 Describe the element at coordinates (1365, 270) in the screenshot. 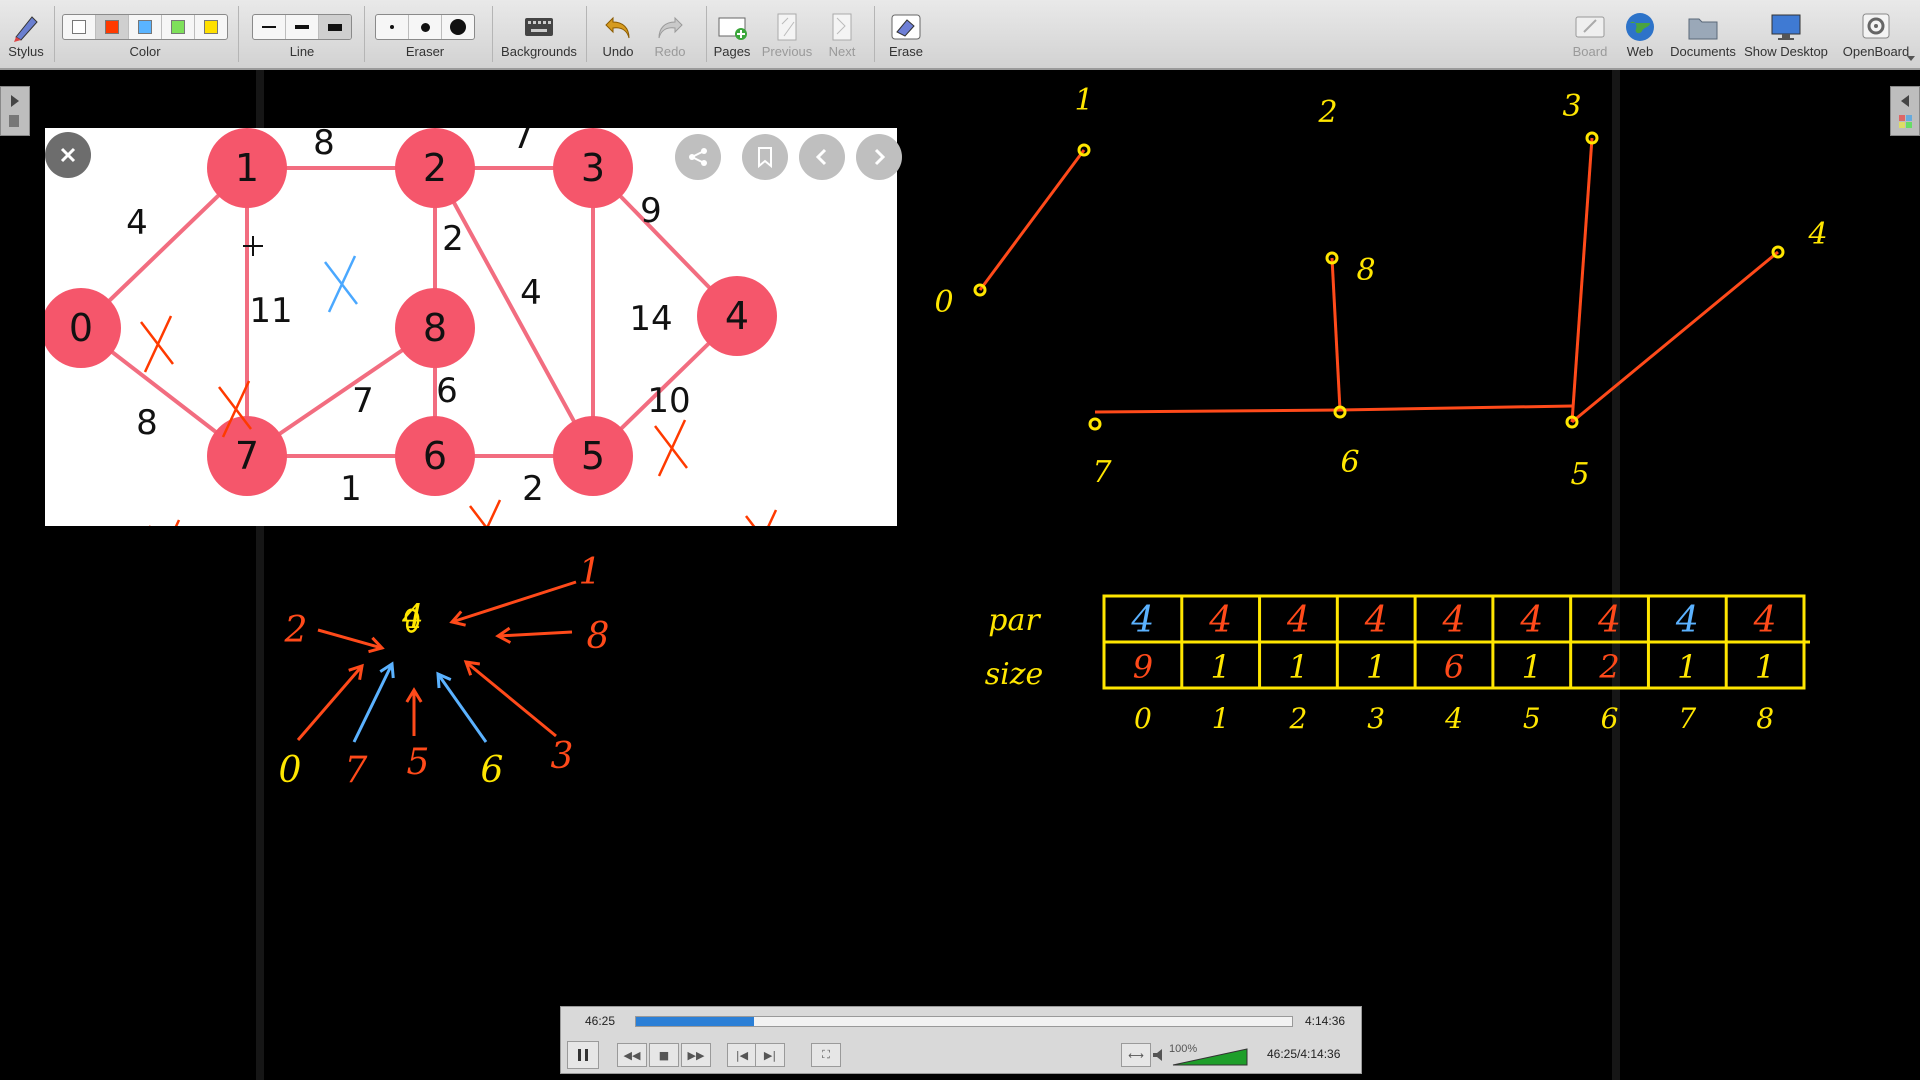

I see `tree-node-label: 8` at that location.